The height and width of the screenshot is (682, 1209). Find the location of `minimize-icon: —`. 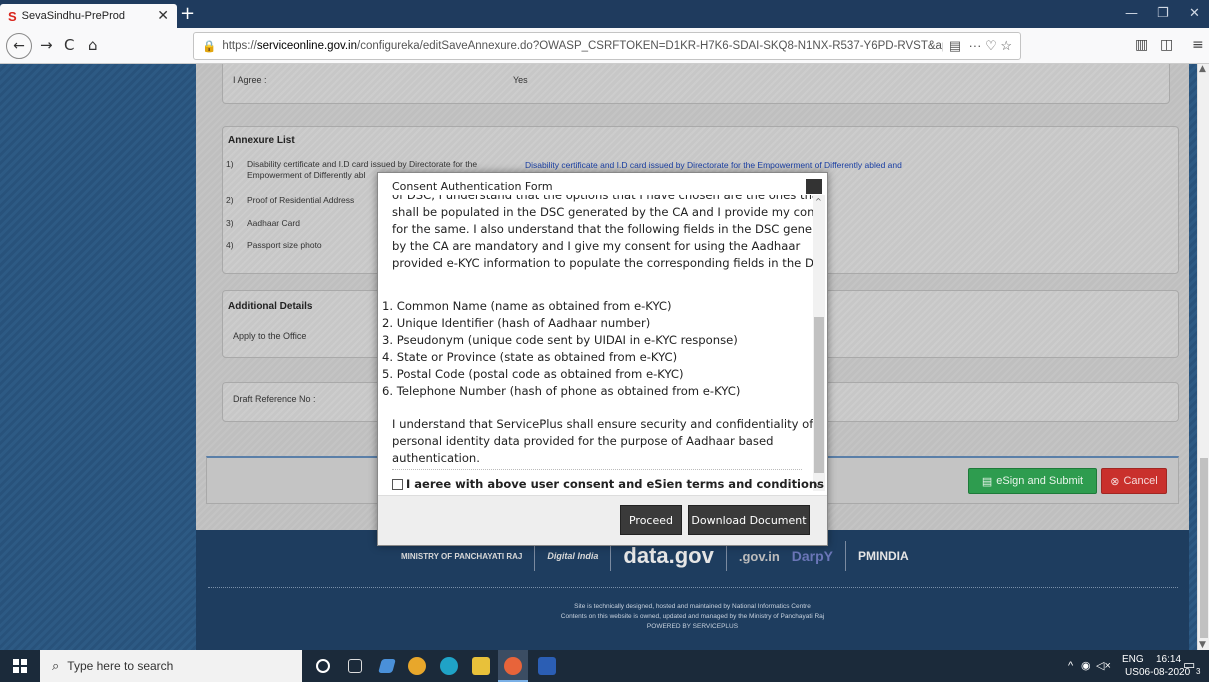

minimize-icon: — is located at coordinates (1131, 13).